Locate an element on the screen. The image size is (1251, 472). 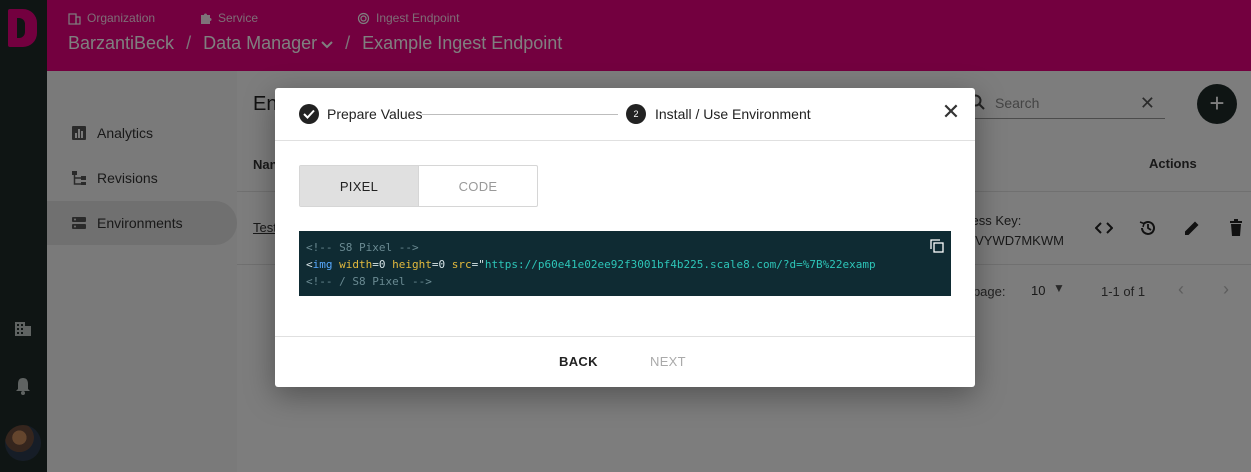
copy-icon is located at coordinates (937, 246).